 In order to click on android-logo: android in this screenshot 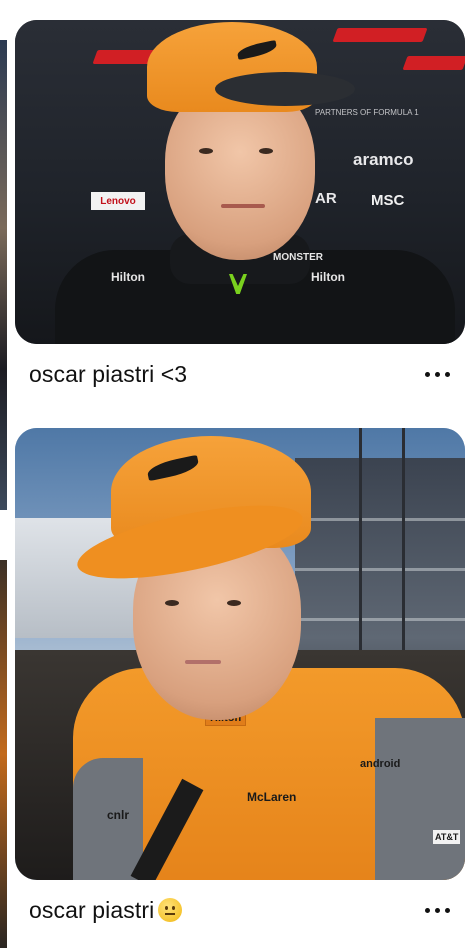, I will do `click(380, 764)`.